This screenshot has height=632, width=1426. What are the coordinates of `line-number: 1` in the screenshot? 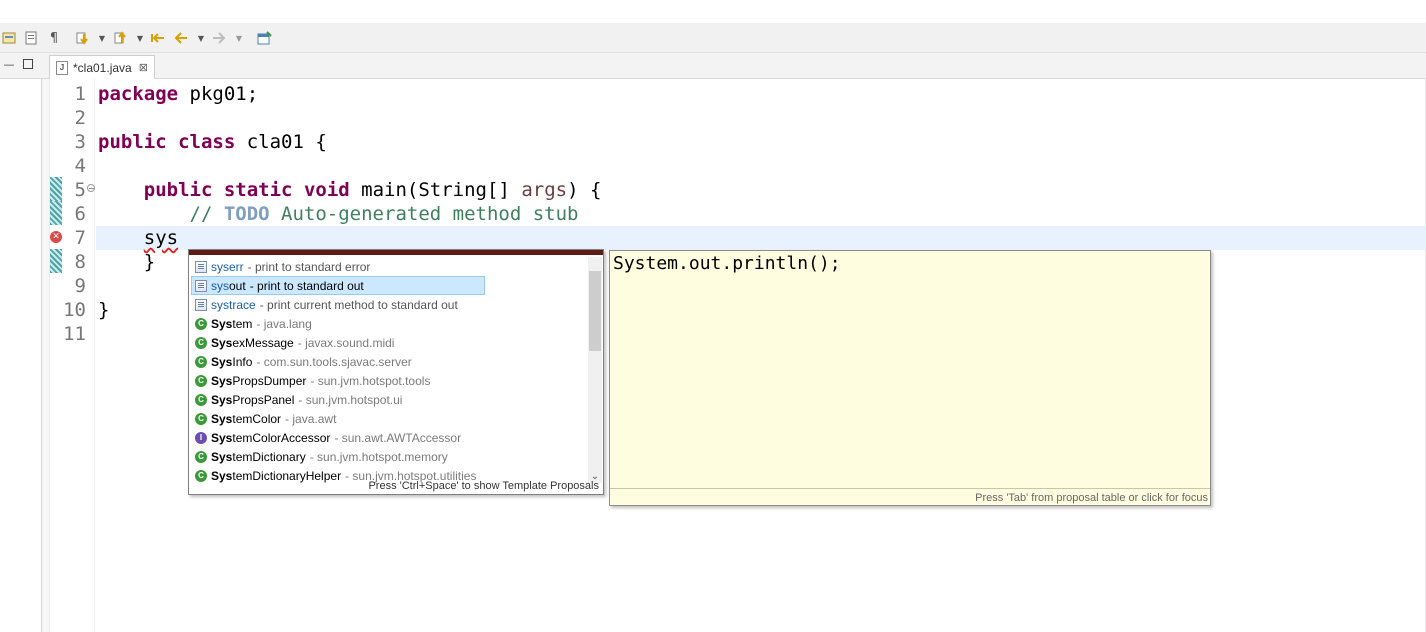 It's located at (80, 94).